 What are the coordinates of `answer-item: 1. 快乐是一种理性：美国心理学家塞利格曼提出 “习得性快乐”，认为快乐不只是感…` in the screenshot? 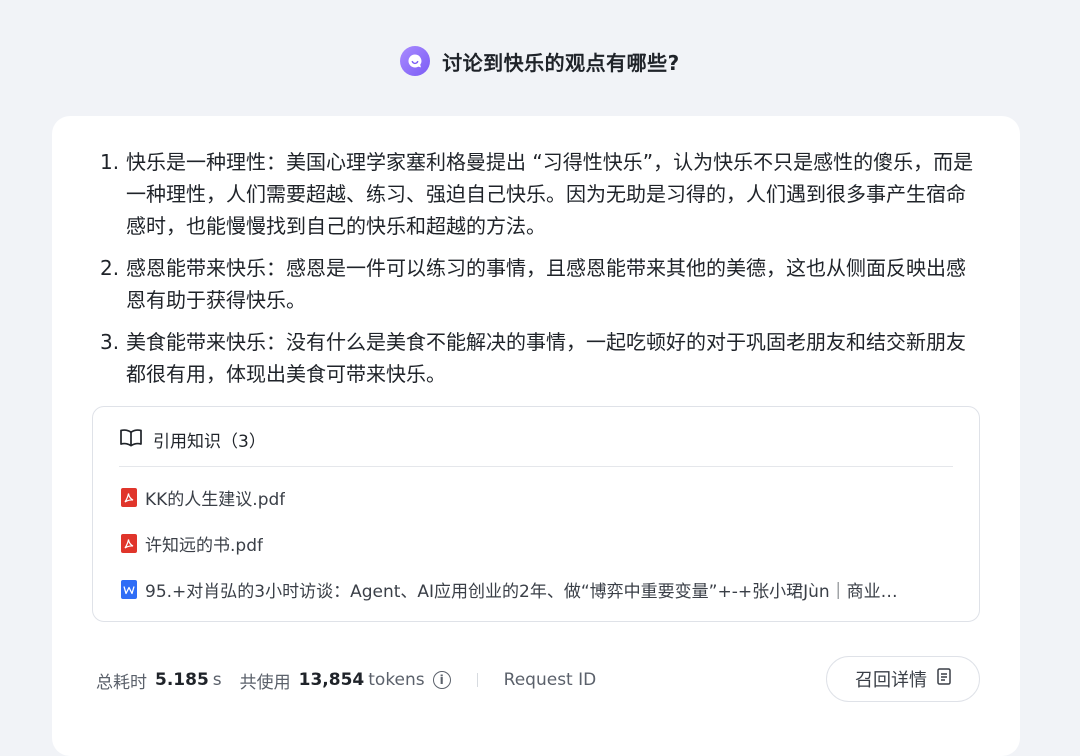 It's located at (540, 194).